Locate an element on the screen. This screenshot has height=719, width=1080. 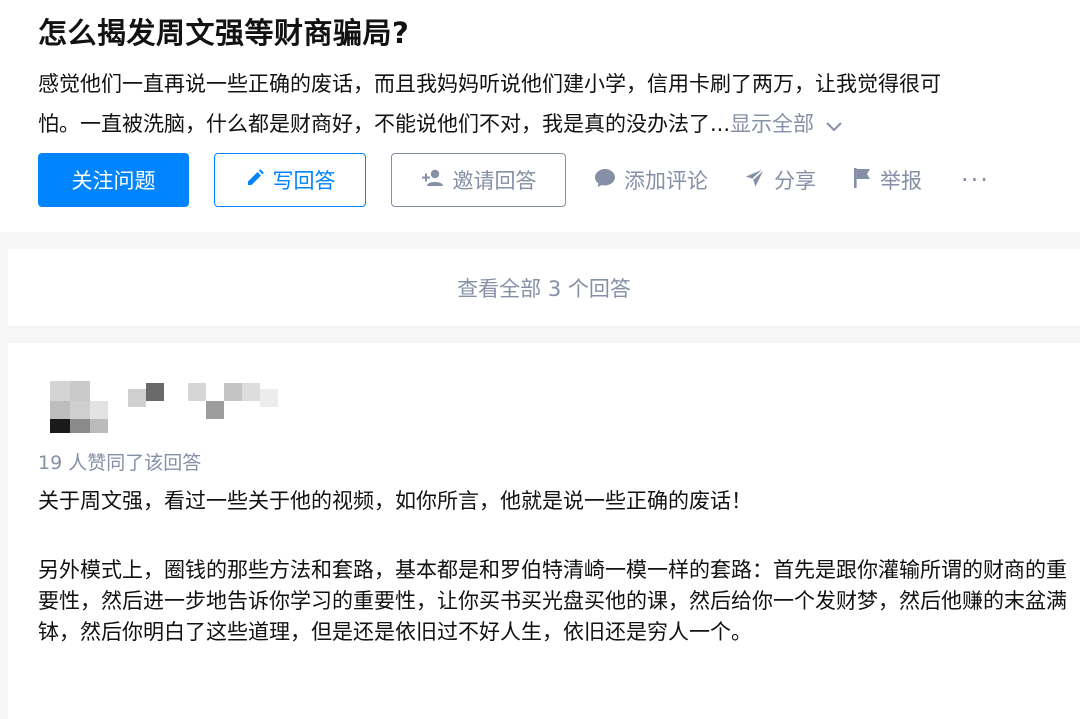
report-label: 举报 is located at coordinates (901, 181).